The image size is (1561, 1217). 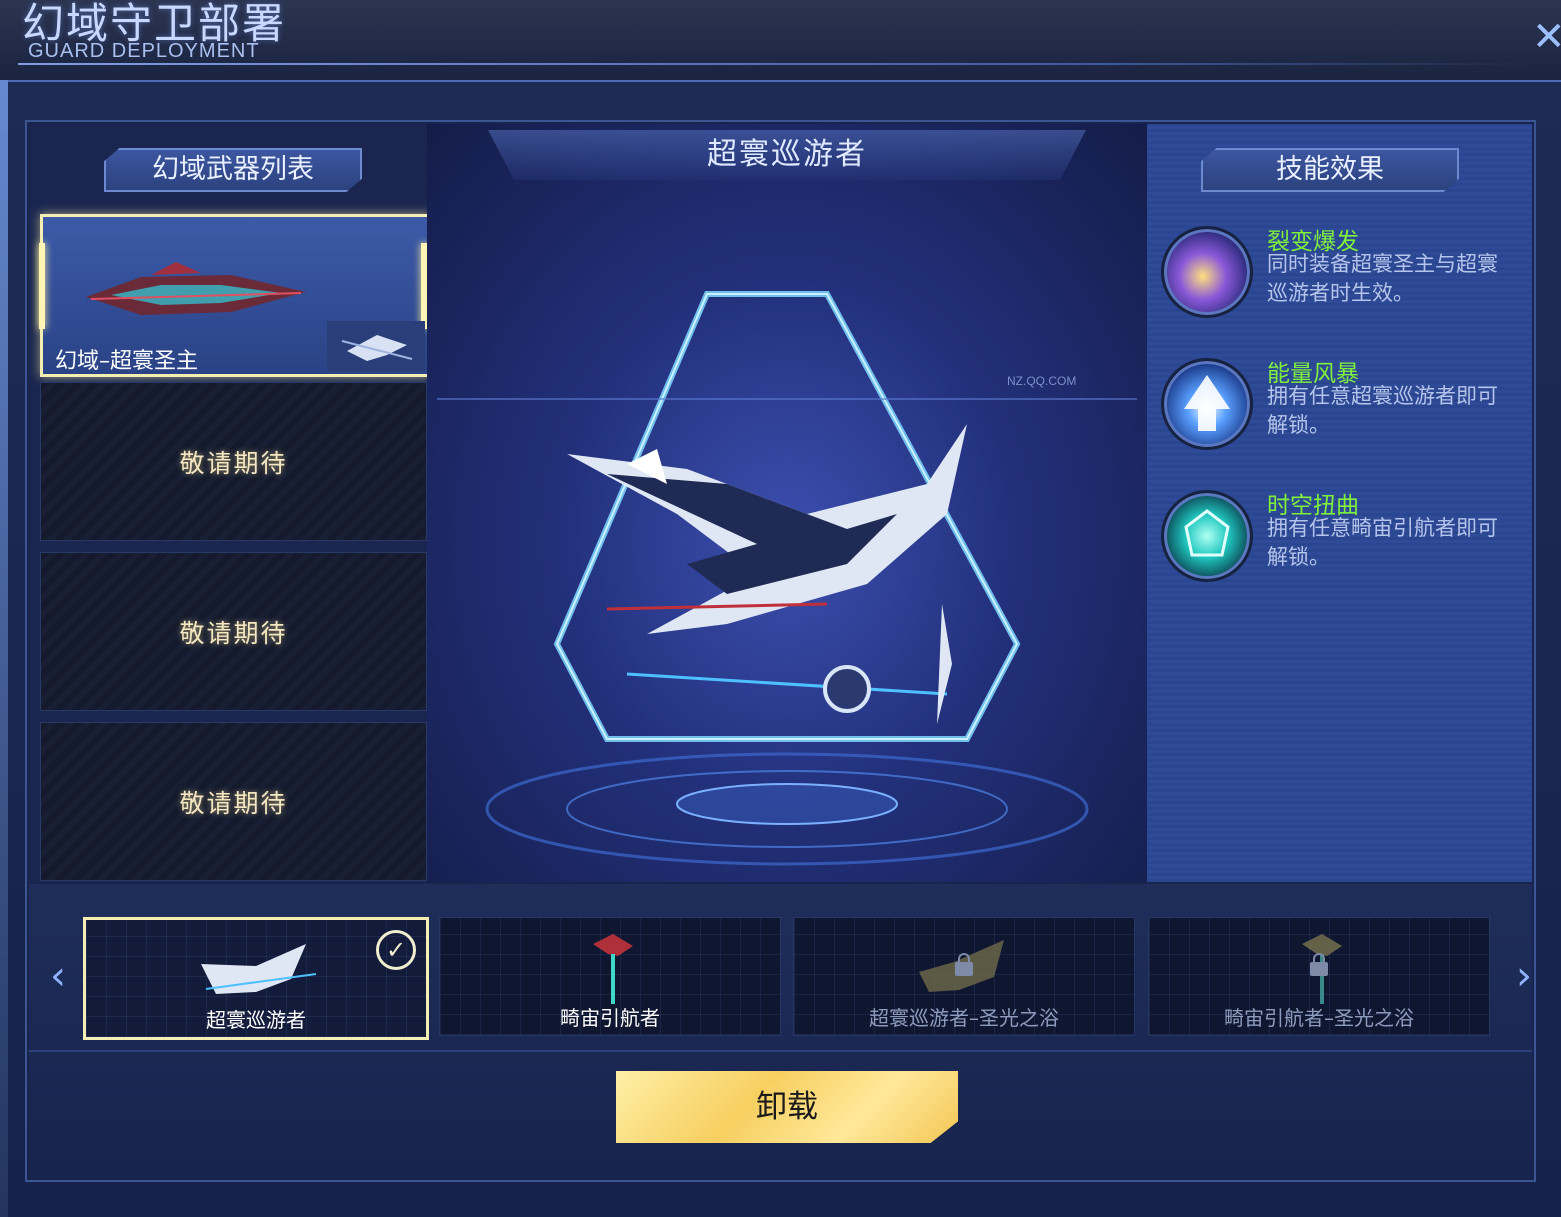 What do you see at coordinates (4, 608) in the screenshot?
I see `left-edge-decor` at bounding box center [4, 608].